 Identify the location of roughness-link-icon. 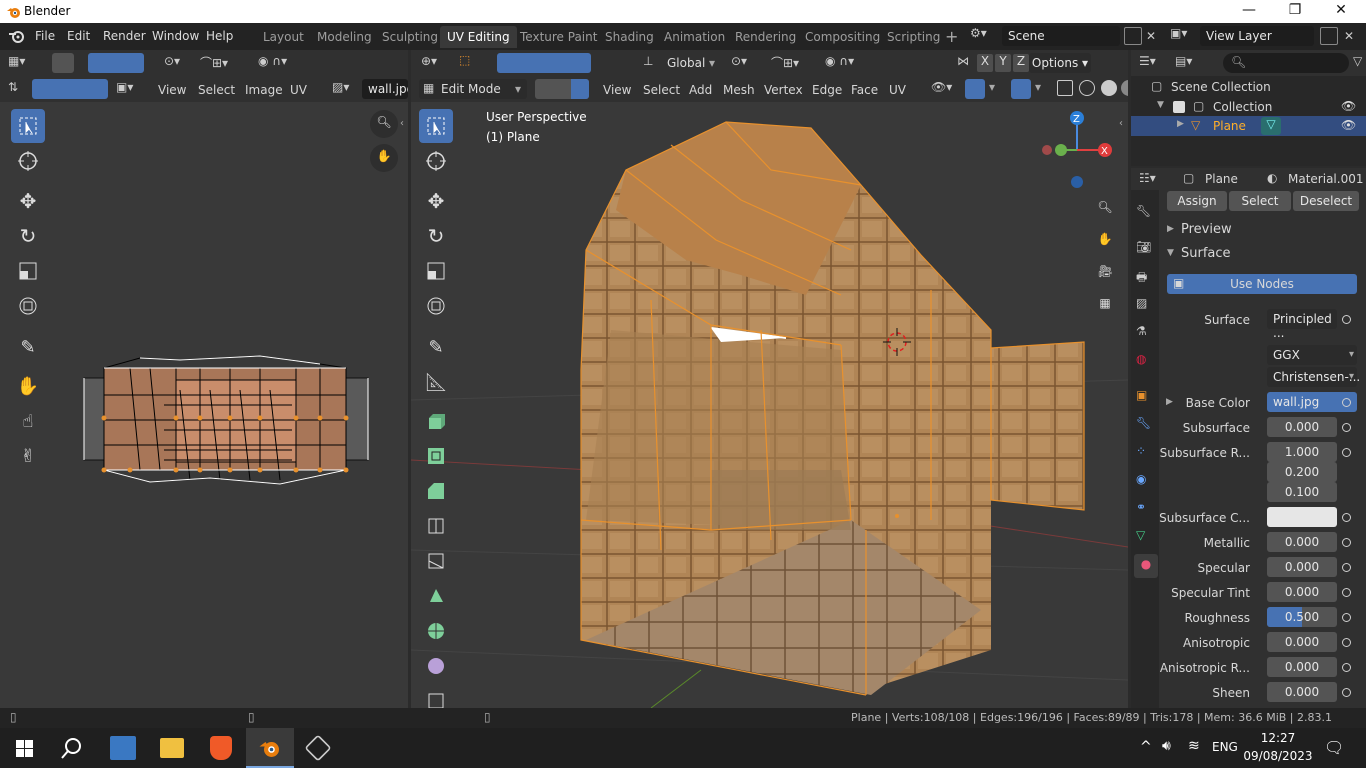
(1346, 617).